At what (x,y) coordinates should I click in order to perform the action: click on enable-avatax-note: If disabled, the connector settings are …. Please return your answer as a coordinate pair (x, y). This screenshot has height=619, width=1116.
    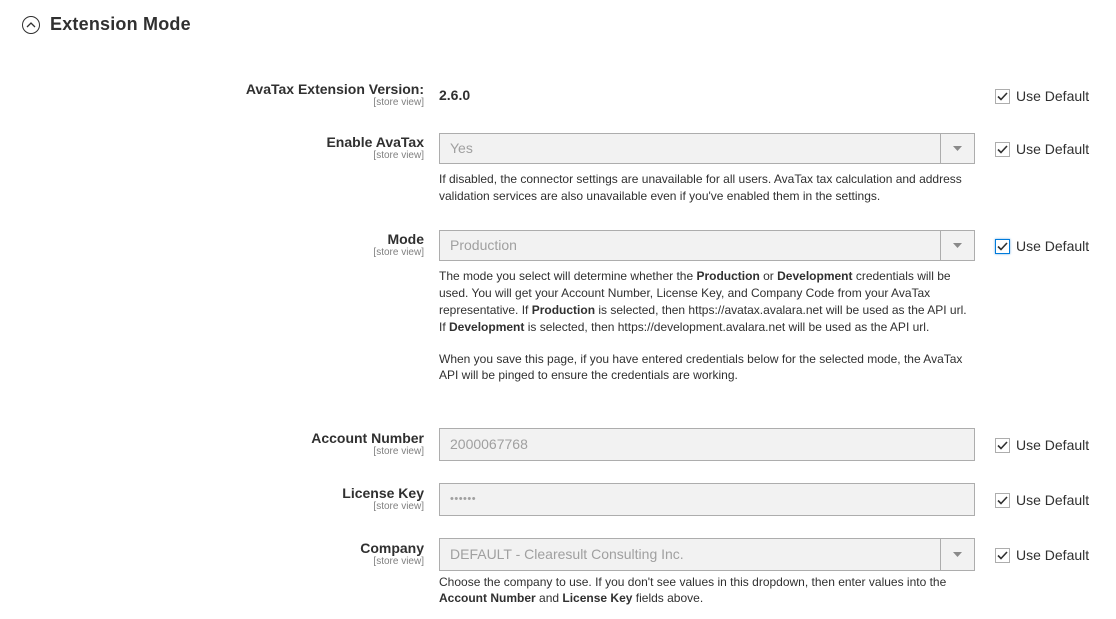
    Looking at the image, I should click on (700, 187).